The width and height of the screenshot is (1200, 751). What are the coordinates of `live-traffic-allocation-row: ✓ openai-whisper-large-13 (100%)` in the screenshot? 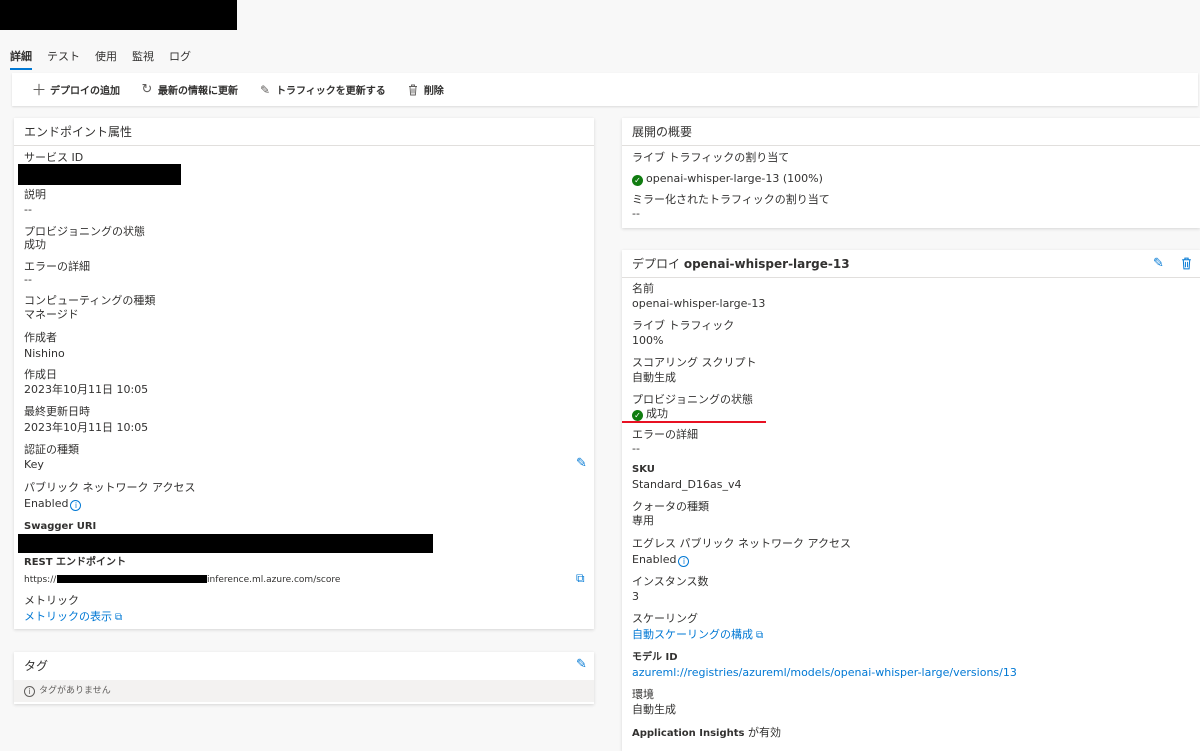 It's located at (727, 179).